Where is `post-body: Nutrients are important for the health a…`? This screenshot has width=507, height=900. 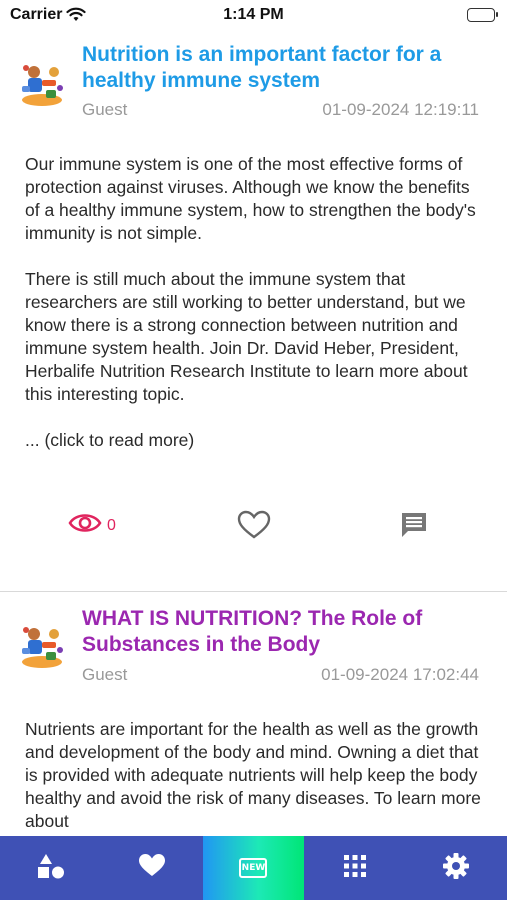 post-body: Nutrients are important for the health a… is located at coordinates (253, 777).